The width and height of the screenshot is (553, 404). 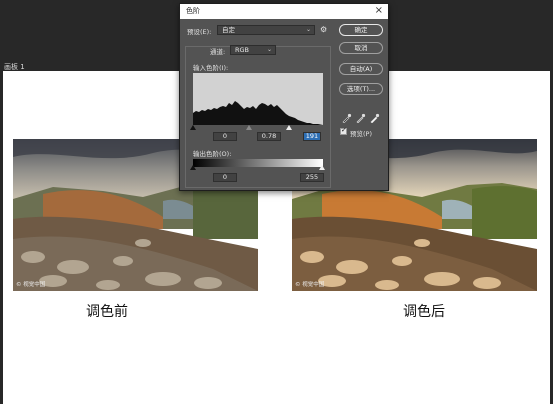 I want to click on preset-select: 自定 ⌄, so click(x=266, y=30).